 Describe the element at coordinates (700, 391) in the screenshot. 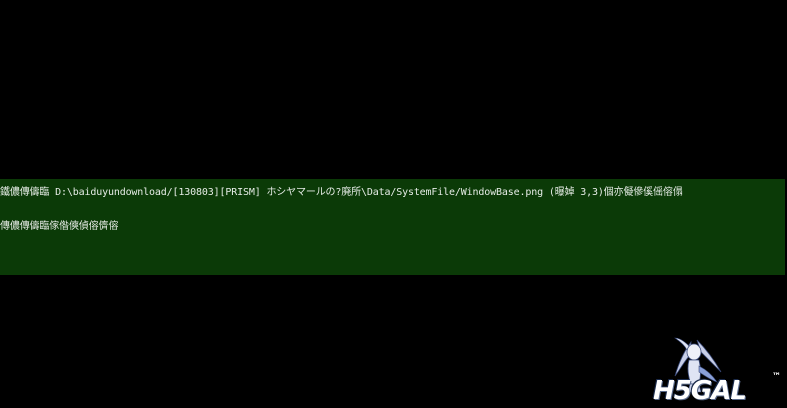

I see `watermark-logo-text: H5GAL` at that location.